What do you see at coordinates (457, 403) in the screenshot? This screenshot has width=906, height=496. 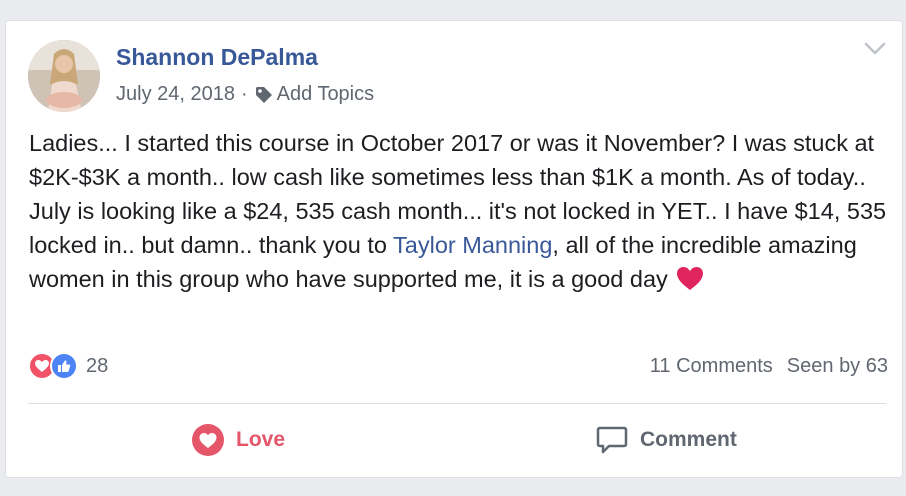 I see `actions-divider` at bounding box center [457, 403].